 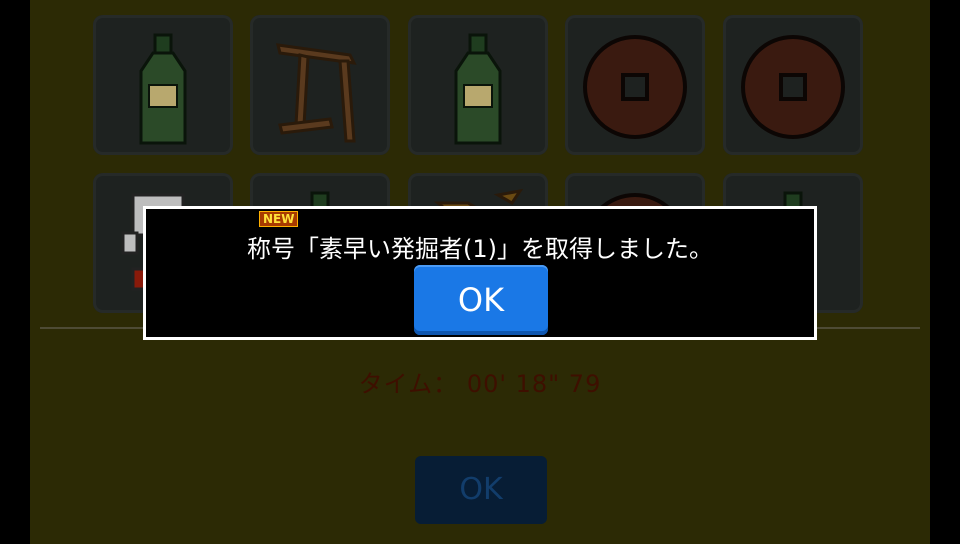 I want to click on timer-label: タイム：, so click(x=408, y=384).